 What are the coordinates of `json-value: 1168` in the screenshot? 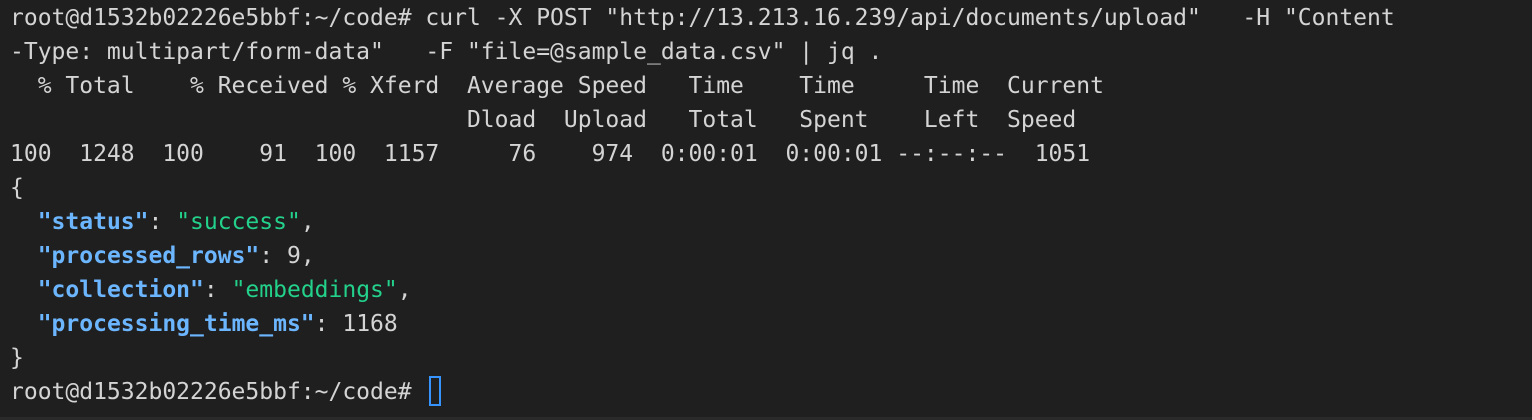 It's located at (370, 324).